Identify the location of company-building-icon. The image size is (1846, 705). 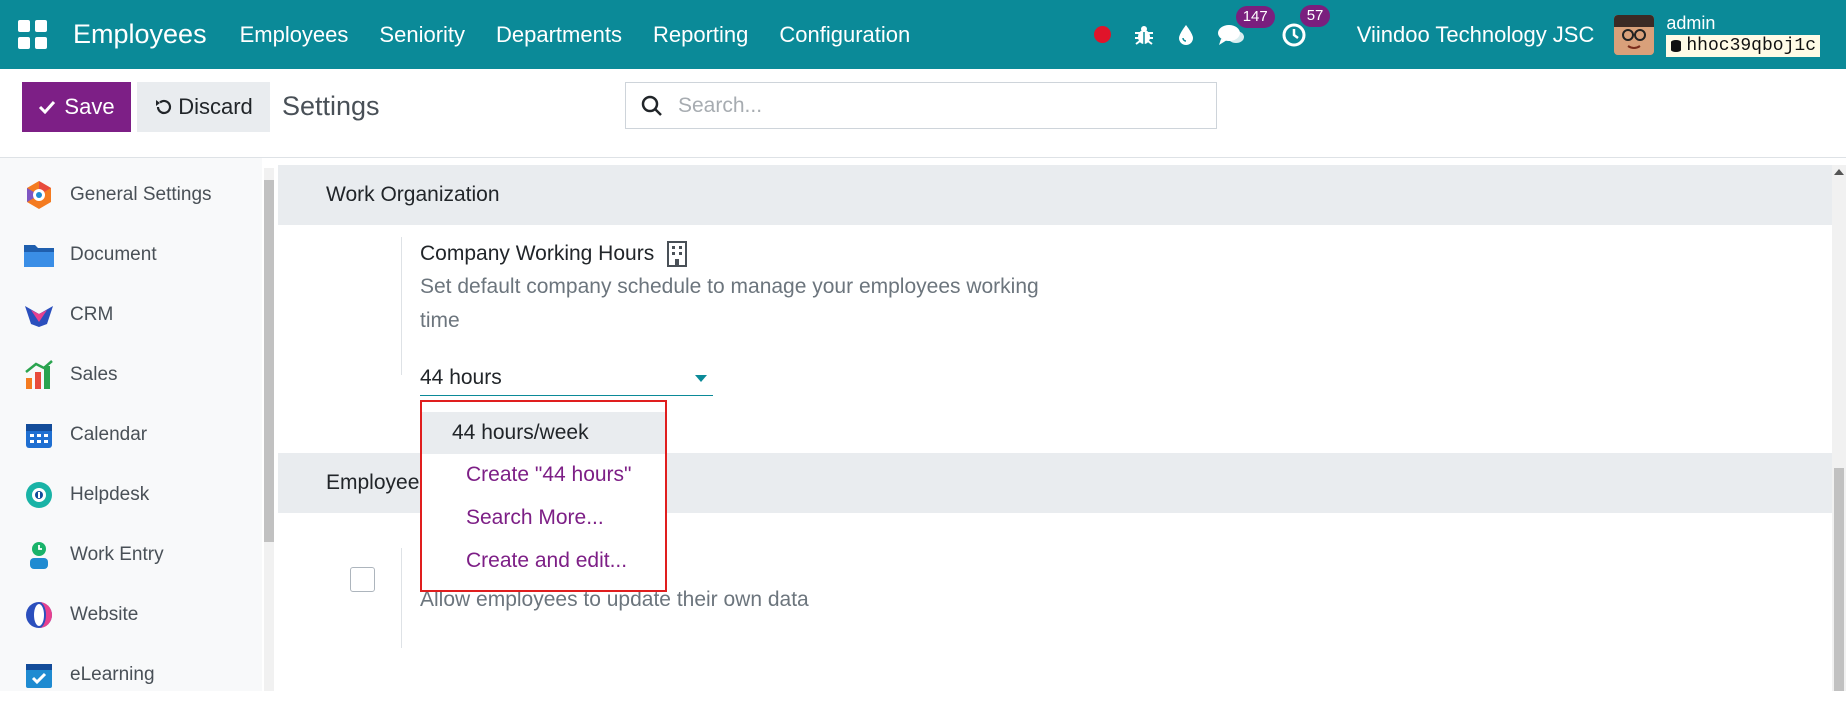
(677, 254).